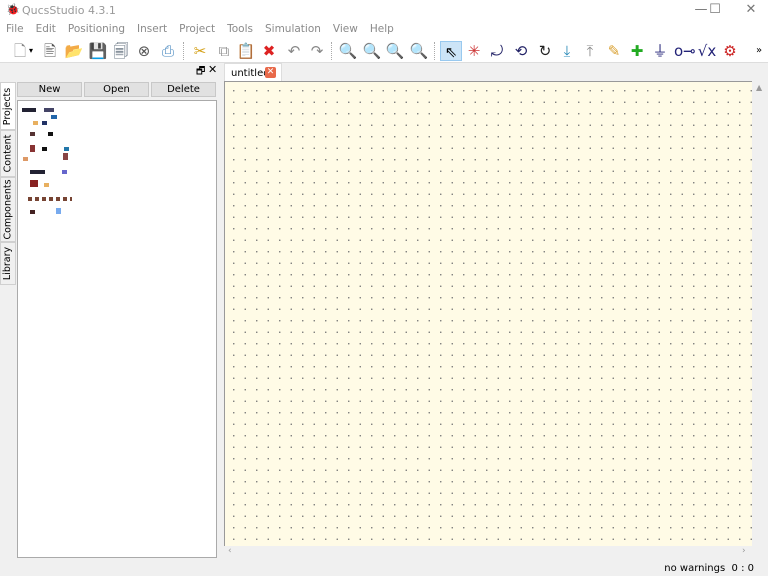  What do you see at coordinates (110, 72) in the screenshot?
I see `dock-header: 🗗 ✕` at bounding box center [110, 72].